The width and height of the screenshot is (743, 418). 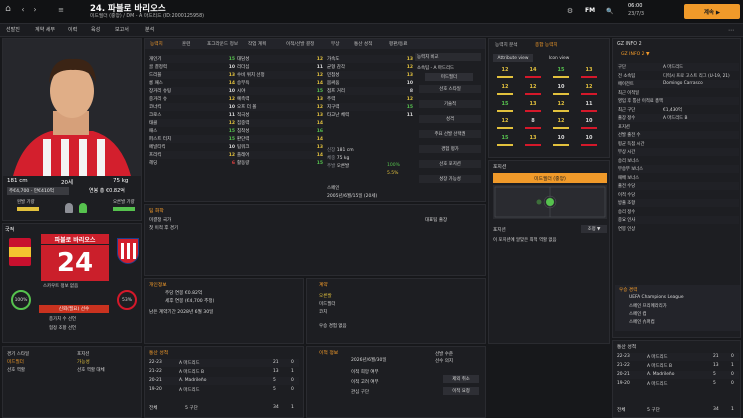 What do you see at coordinates (13, 29) in the screenshot?
I see `nav-item-squad: 선발진` at bounding box center [13, 29].